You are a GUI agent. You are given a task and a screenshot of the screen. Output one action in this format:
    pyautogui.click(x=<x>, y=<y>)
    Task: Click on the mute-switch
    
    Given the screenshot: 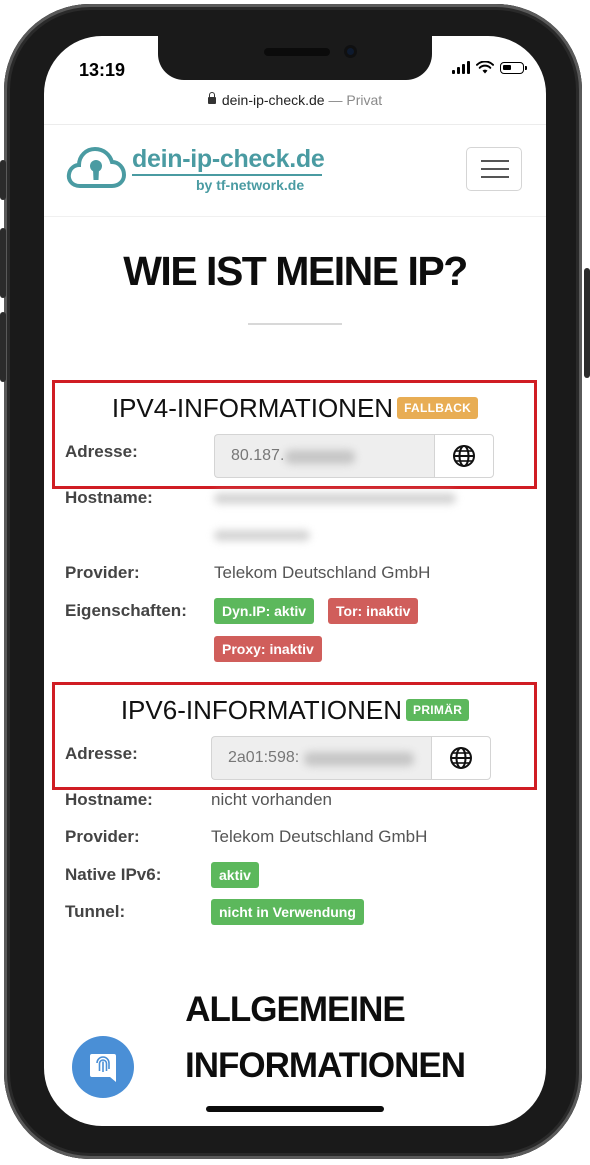 What is the action you would take?
    pyautogui.click(x=3, y=180)
    